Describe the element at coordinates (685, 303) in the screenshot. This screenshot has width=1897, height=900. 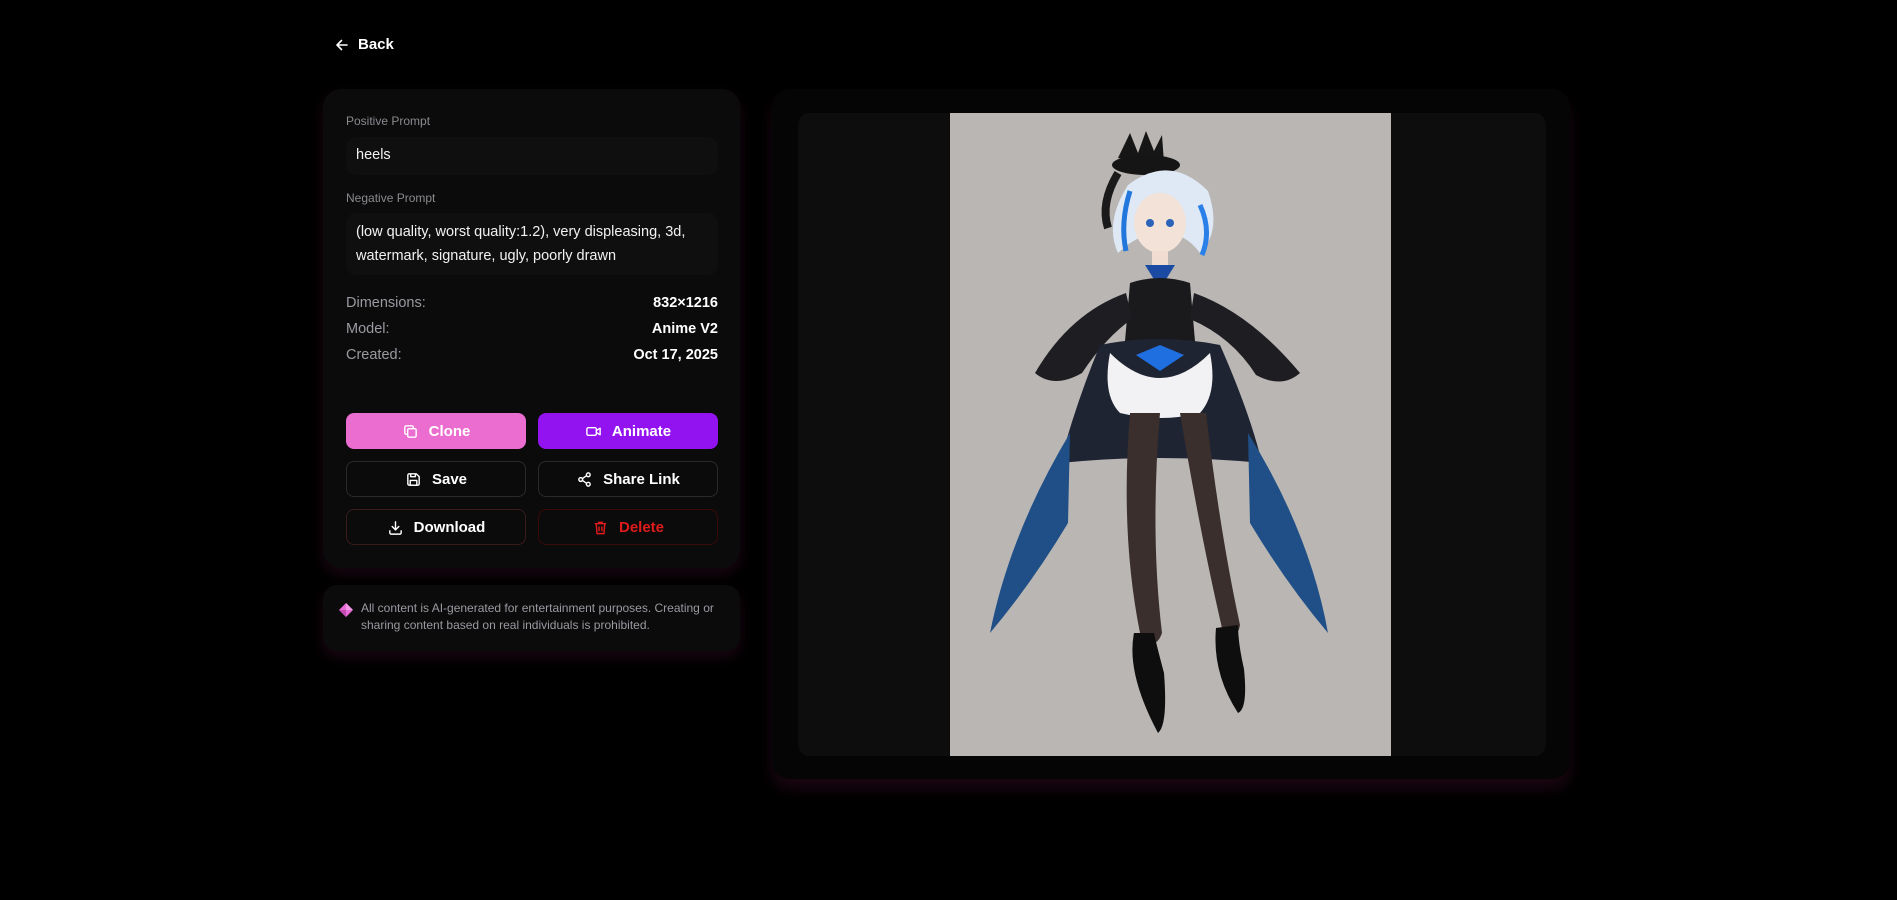
I see `dimensions-value: 832×1216` at that location.